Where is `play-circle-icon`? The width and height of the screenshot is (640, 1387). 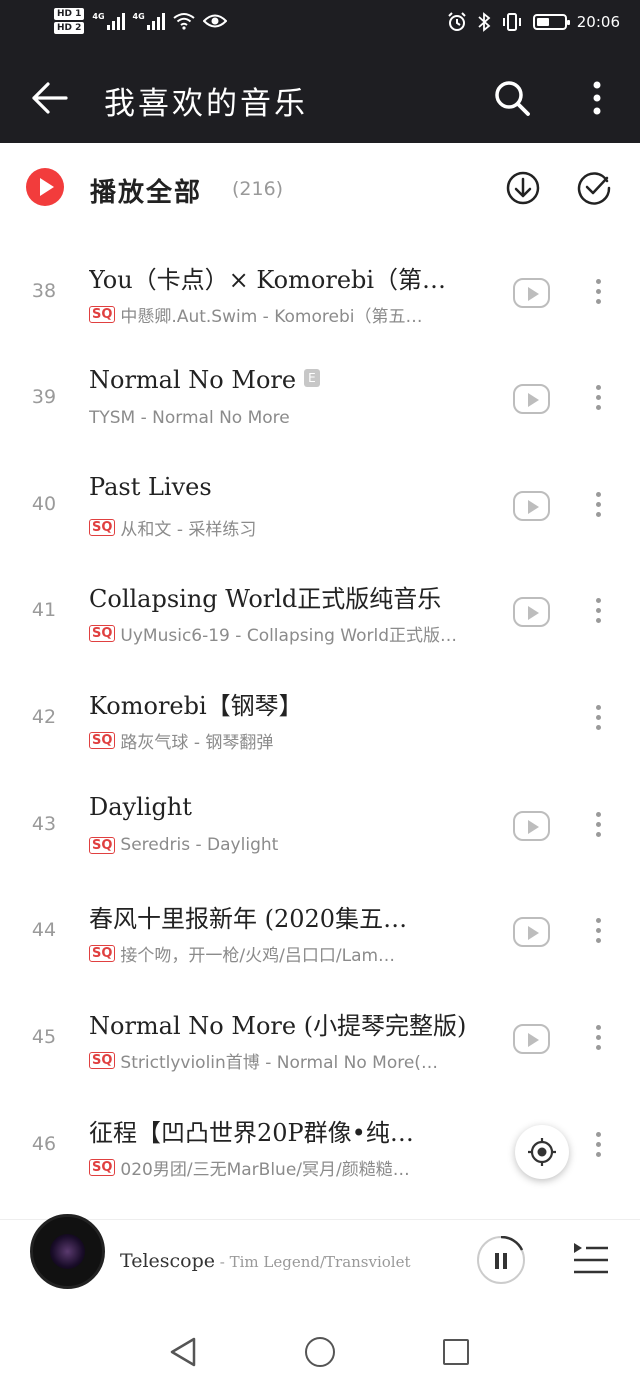 play-circle-icon is located at coordinates (45, 187).